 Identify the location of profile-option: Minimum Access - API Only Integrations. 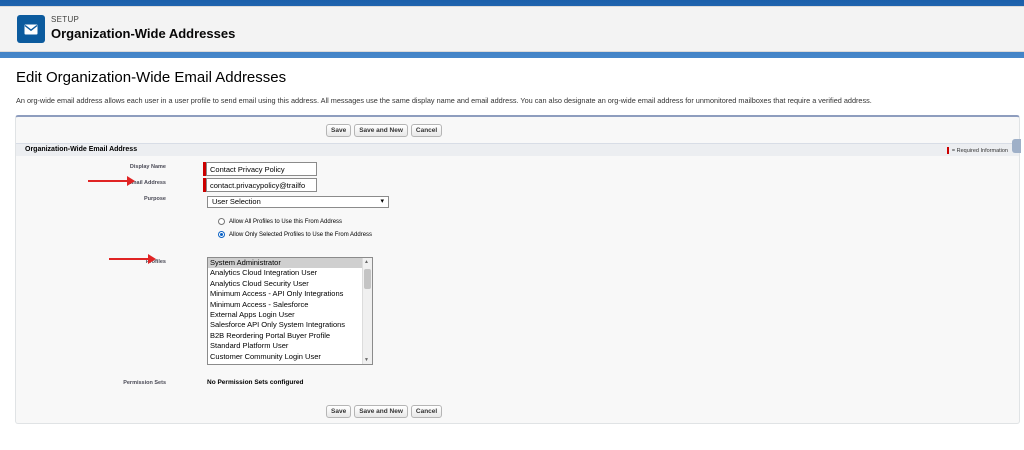
(290, 294).